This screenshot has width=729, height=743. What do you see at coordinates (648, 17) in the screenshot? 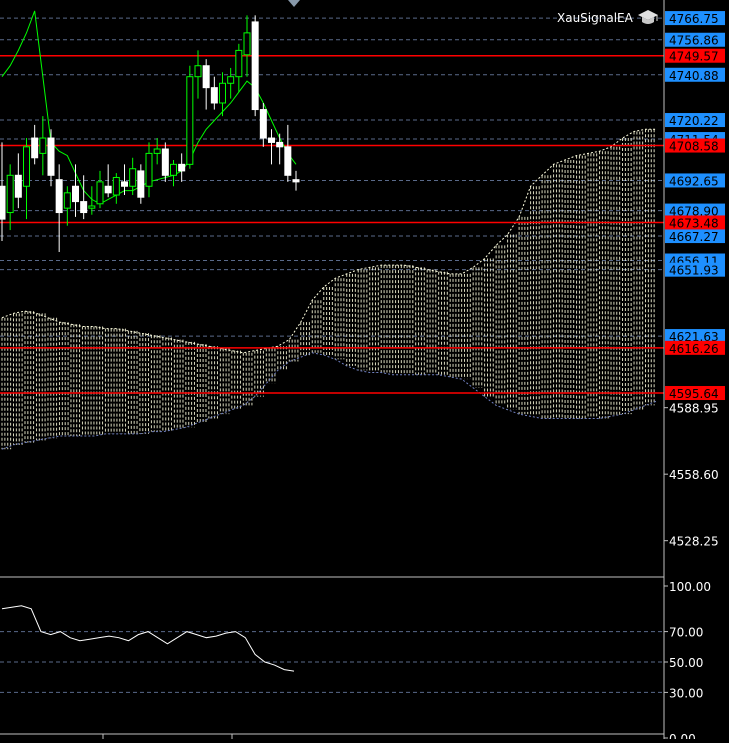
I see `graduation-cap-icon` at bounding box center [648, 17].